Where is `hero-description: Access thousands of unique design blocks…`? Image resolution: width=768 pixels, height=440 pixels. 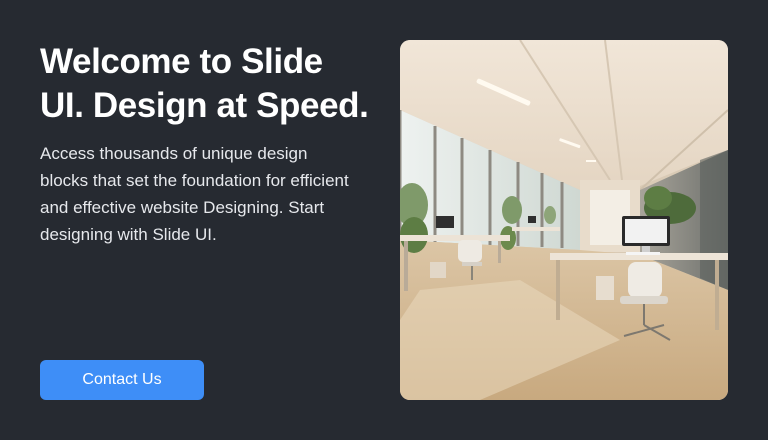
hero-description: Access thousands of unique design blocks… is located at coordinates (194, 194).